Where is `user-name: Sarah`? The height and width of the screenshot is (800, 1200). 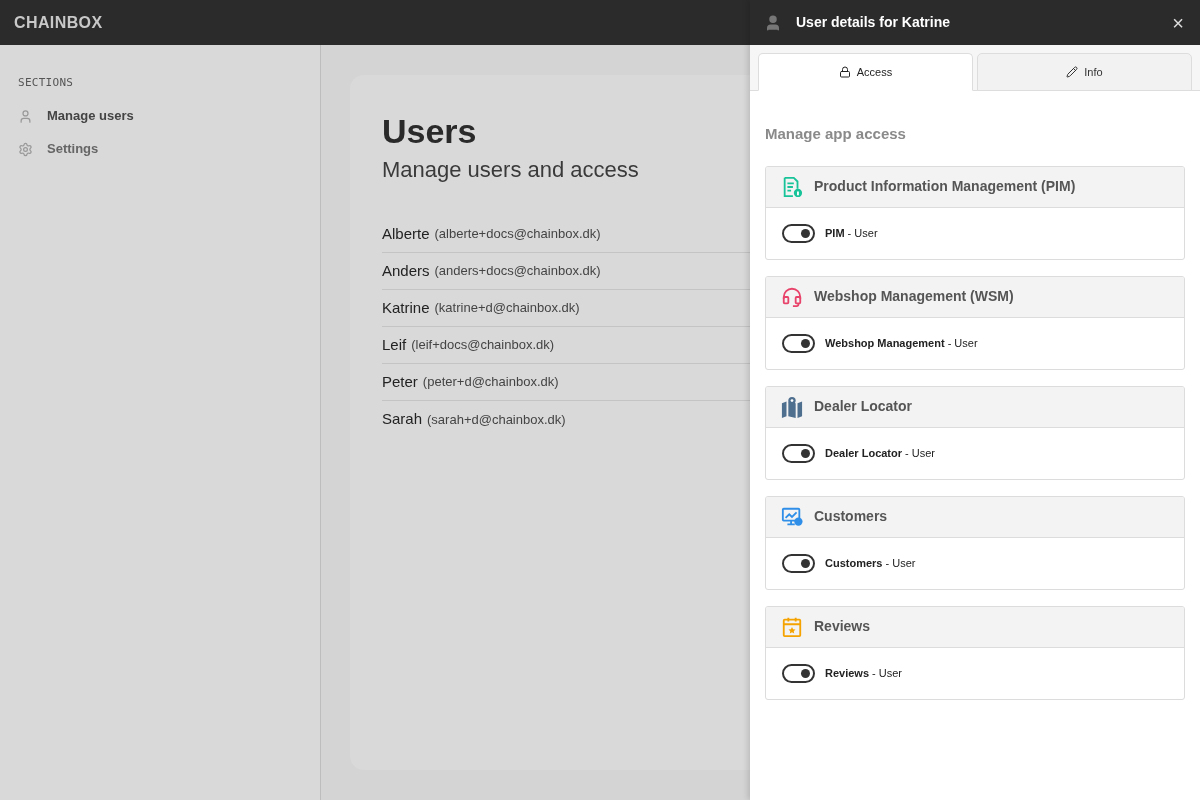
user-name: Sarah is located at coordinates (402, 419).